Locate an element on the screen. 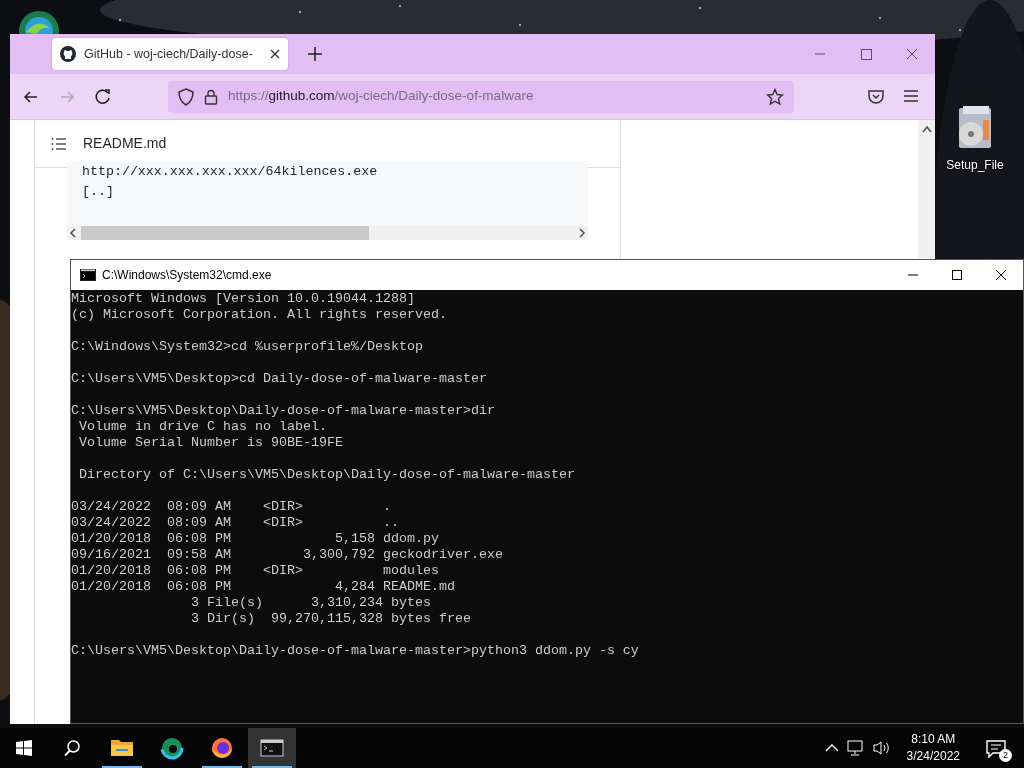 This screenshot has height=768, width=1024. clock: 8:10 AM 3/24/2022 is located at coordinates (933, 748).